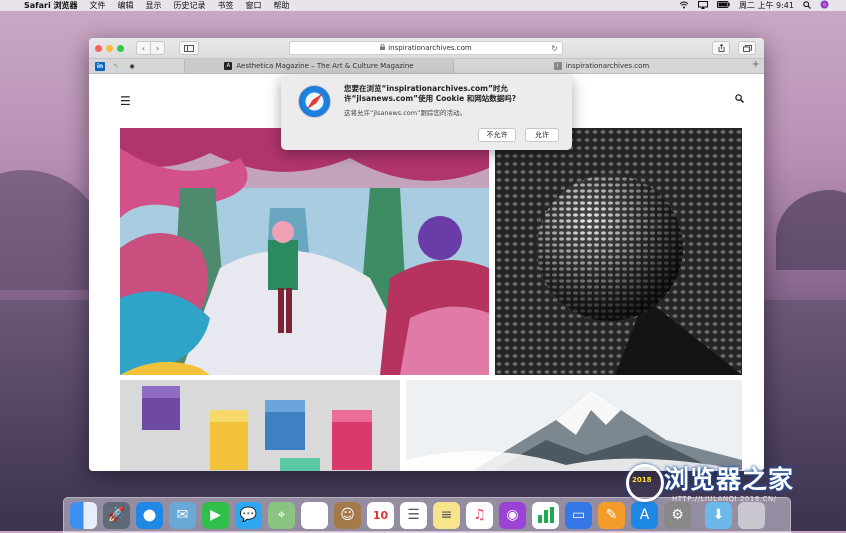  I want to click on menu-history: 历史记录, so click(190, 5).